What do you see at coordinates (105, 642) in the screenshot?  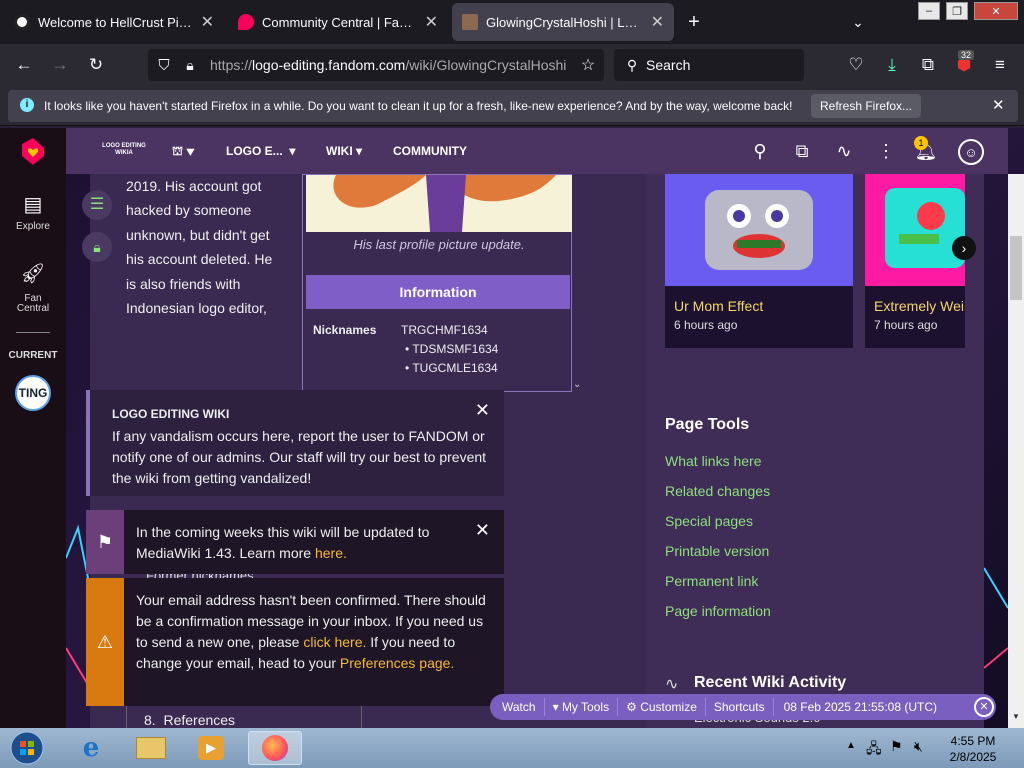 I see `warning-icon: ⚠` at bounding box center [105, 642].